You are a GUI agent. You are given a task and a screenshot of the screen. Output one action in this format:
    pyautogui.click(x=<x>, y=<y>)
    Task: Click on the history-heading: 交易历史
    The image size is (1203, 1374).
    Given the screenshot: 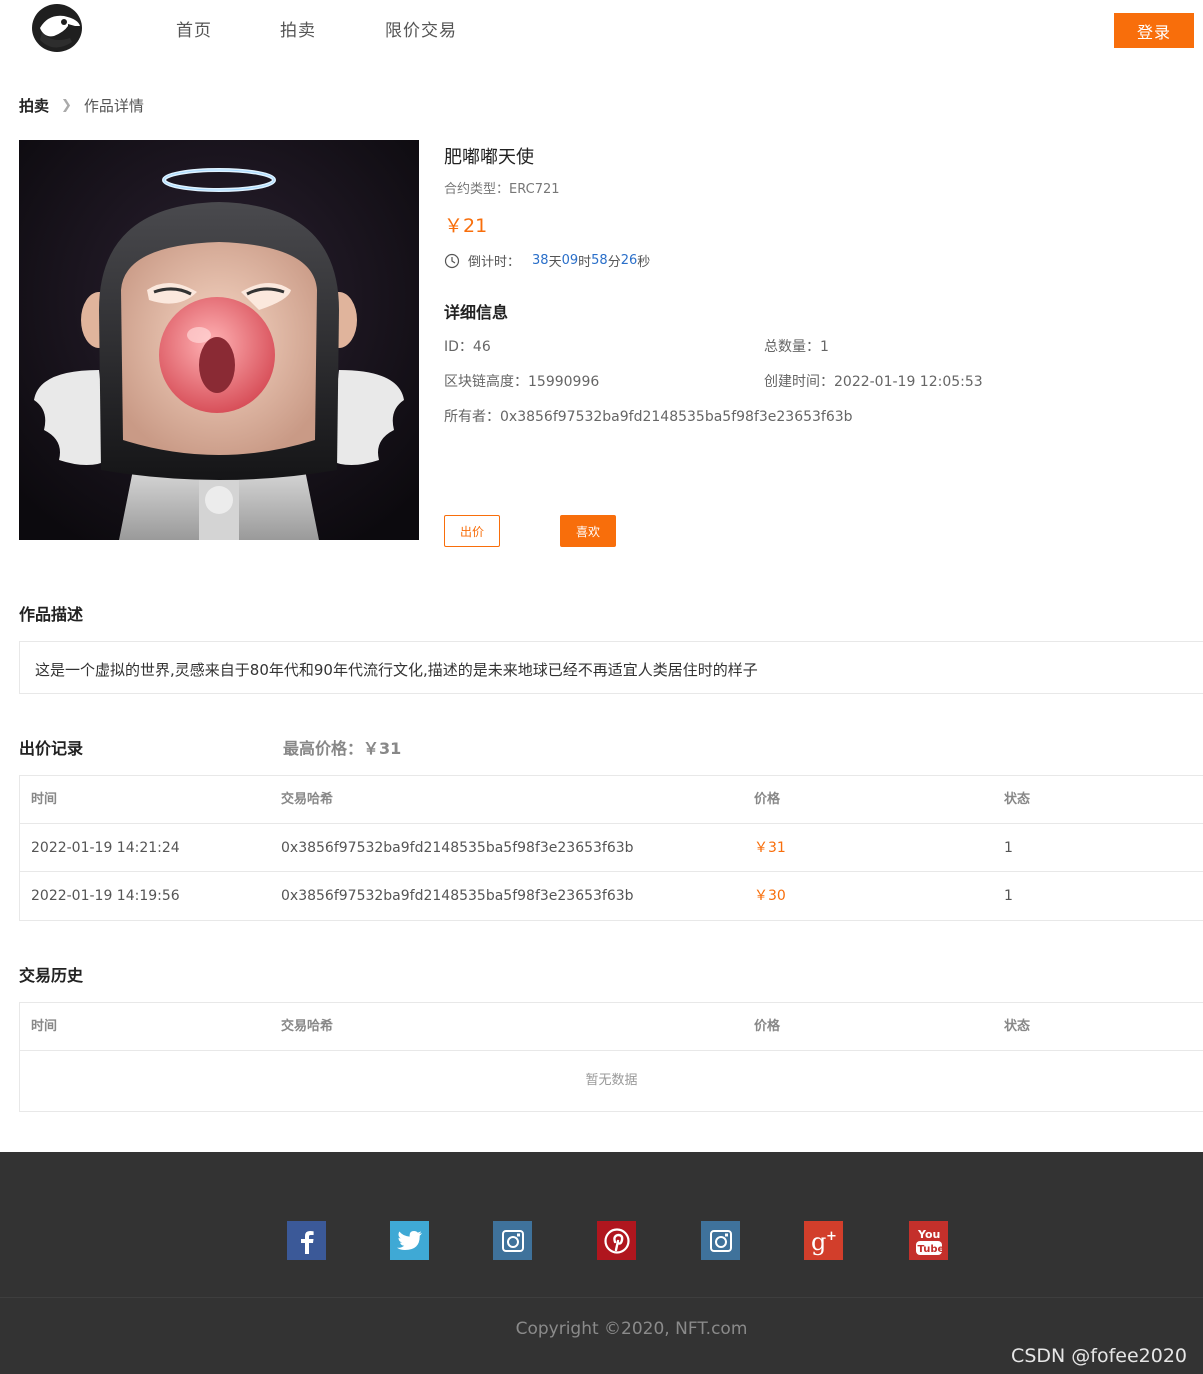 What is the action you would take?
    pyautogui.click(x=51, y=974)
    